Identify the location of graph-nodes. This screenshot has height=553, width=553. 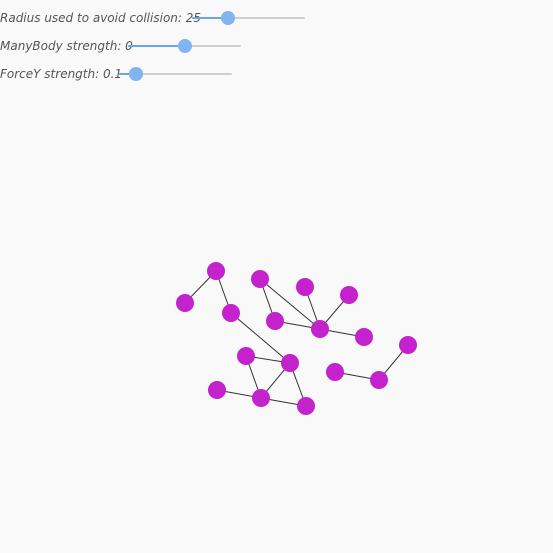
(296, 338).